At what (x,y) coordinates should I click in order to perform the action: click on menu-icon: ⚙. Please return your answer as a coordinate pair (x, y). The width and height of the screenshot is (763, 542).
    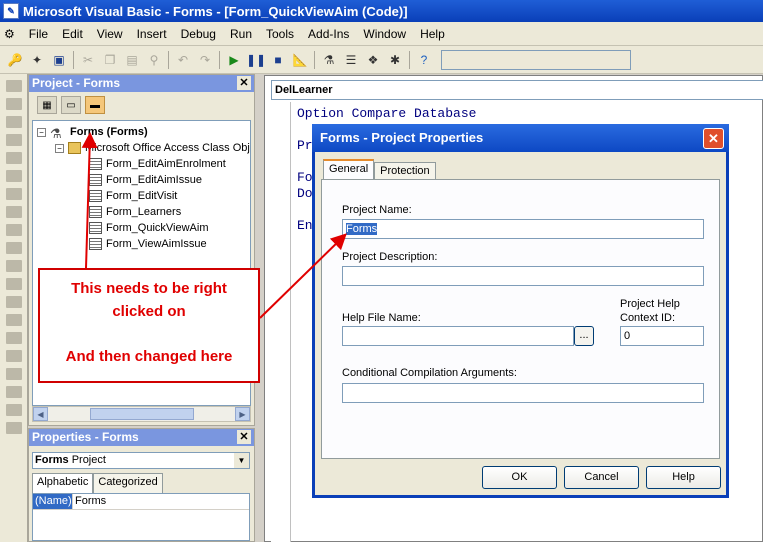
    Looking at the image, I should click on (11, 34).